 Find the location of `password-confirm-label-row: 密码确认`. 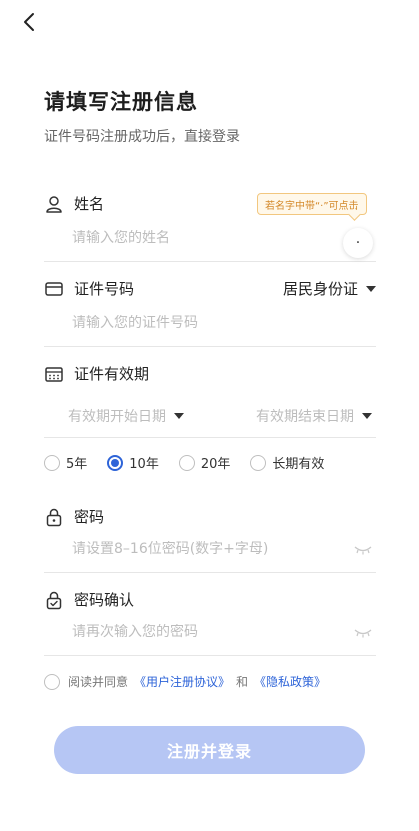

password-confirm-label-row: 密码确认 is located at coordinates (89, 599).